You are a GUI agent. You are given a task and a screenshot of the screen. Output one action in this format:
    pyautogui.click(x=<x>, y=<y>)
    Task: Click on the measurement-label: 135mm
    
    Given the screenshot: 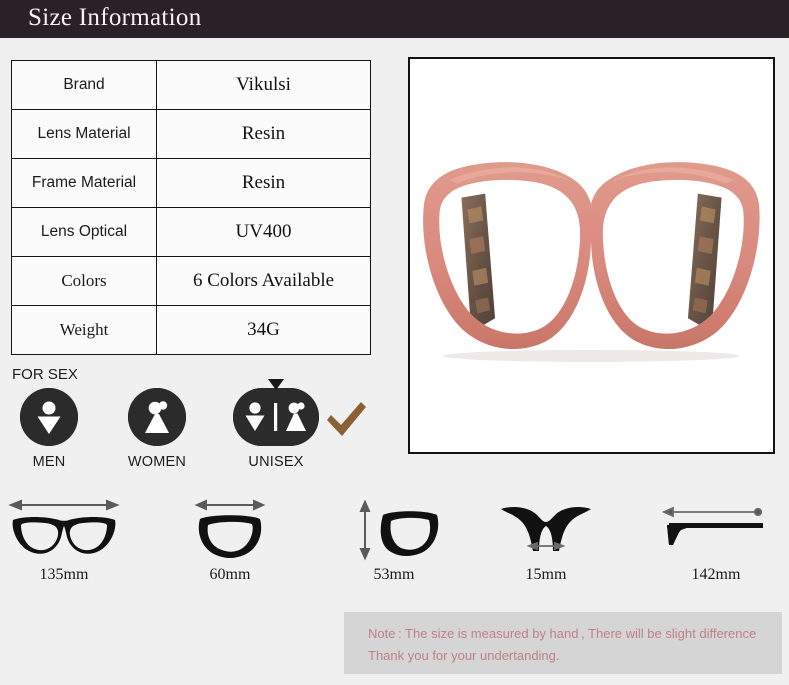 What is the action you would take?
    pyautogui.click(x=64, y=574)
    